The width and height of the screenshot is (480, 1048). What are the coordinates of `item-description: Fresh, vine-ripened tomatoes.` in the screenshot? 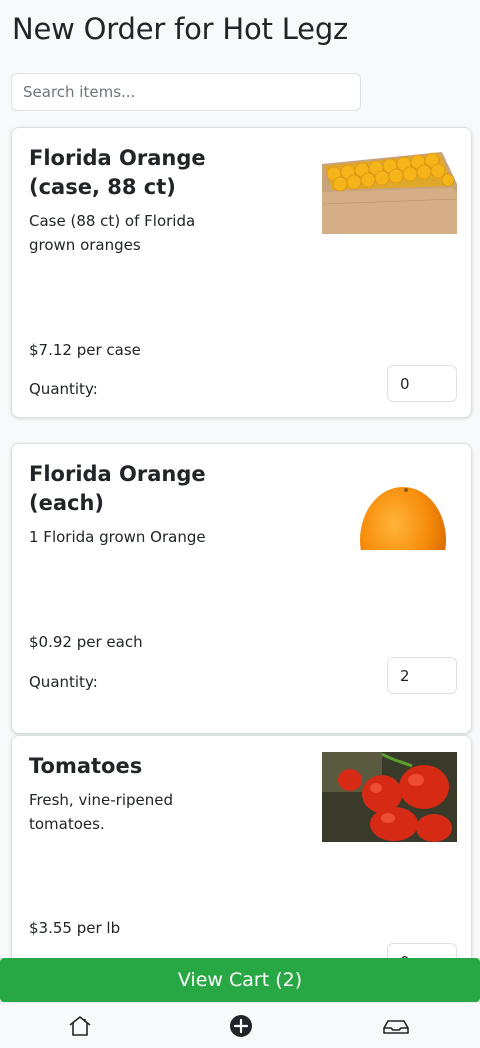 It's located at (101, 812).